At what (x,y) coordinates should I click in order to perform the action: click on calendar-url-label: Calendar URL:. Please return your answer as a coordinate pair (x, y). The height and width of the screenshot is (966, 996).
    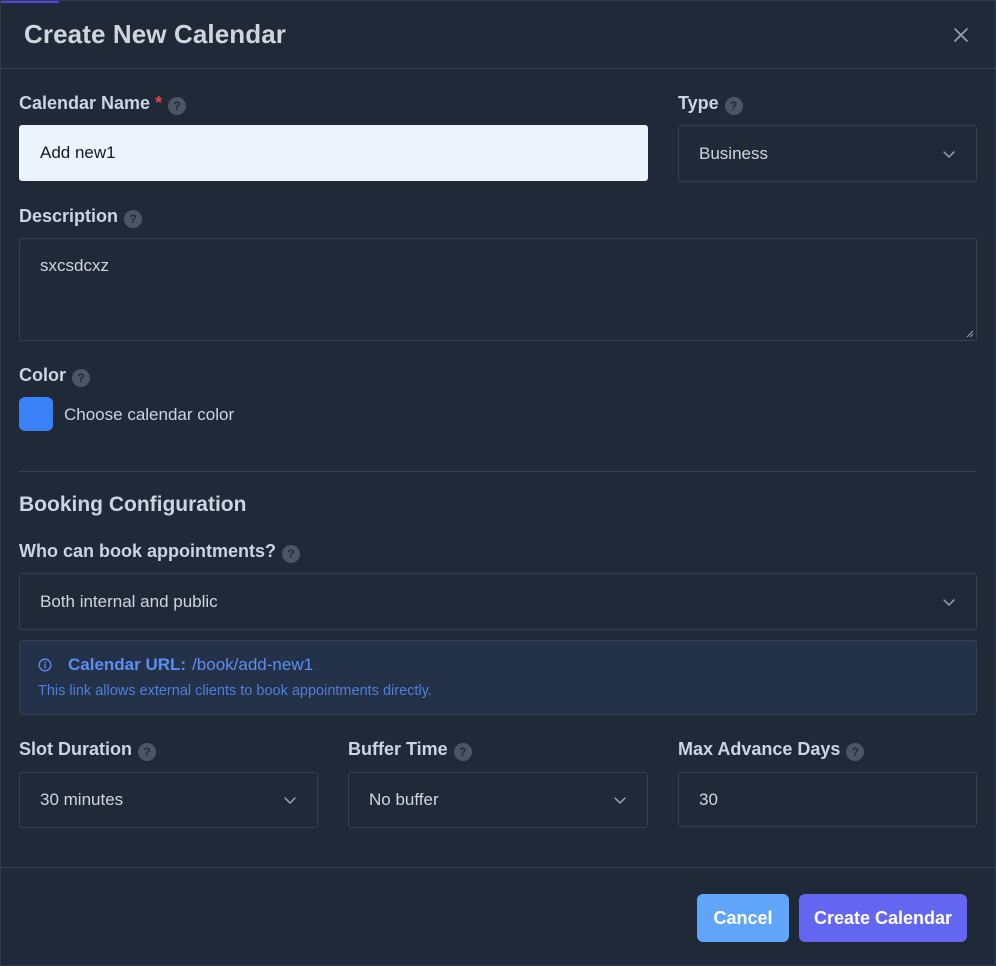
    Looking at the image, I should click on (127, 664).